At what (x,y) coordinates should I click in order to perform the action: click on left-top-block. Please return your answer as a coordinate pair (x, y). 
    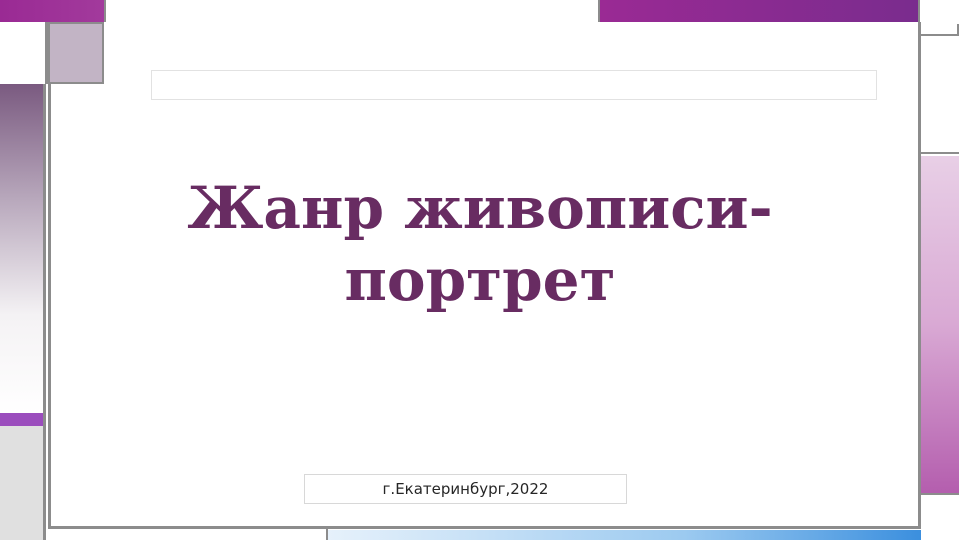
    Looking at the image, I should click on (24, 53).